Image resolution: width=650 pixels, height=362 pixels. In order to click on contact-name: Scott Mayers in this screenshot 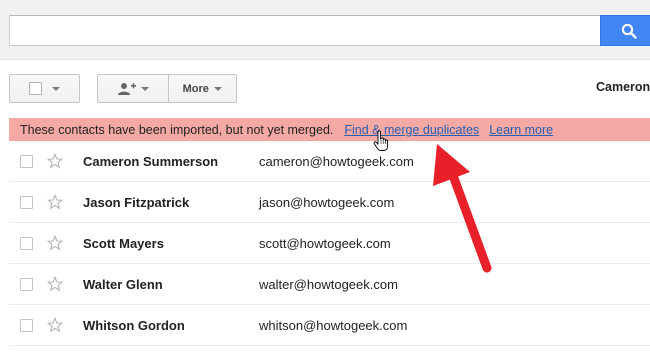, I will do `click(123, 243)`.